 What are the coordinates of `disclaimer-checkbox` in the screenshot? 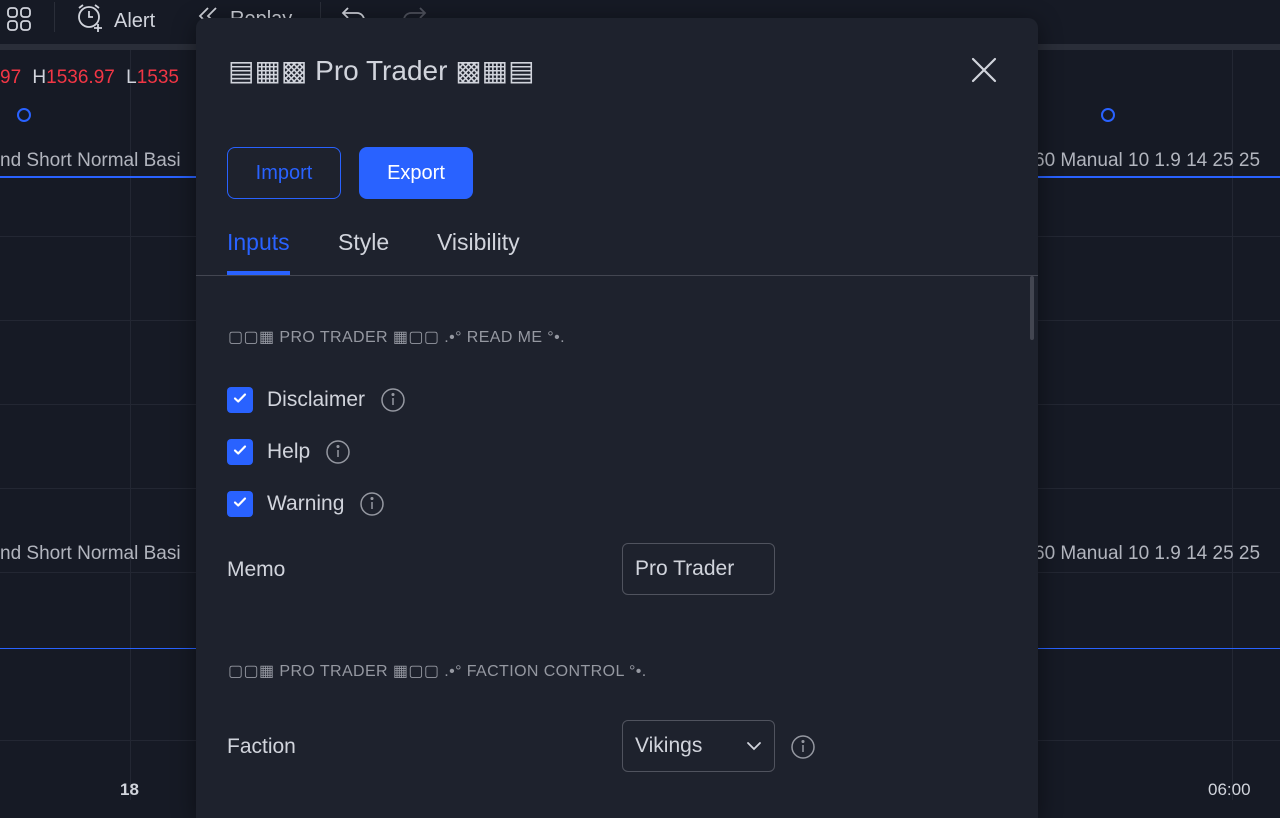 It's located at (240, 400).